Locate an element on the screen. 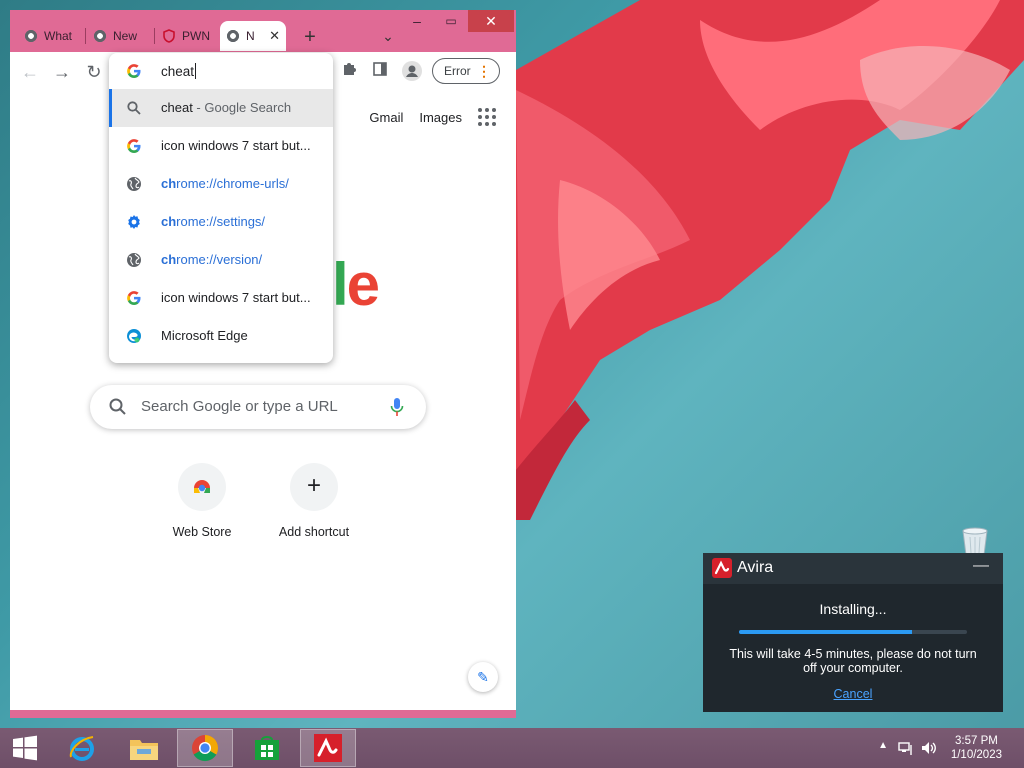 This screenshot has height=768, width=1024. suggestion-text: cheat - Google Search is located at coordinates (243, 107).